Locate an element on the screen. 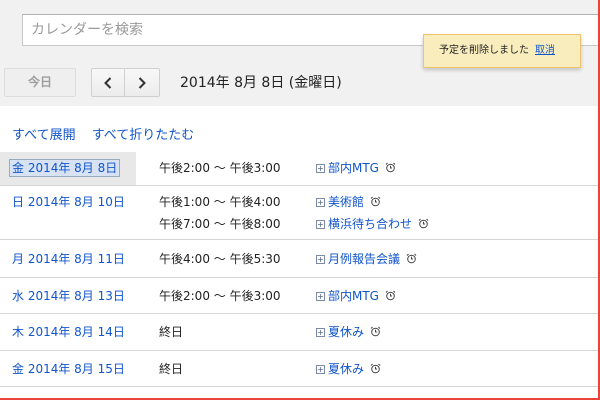 The image size is (600, 400). agenda-row: 月 2014年 8月 11日 午後4:00 ～ 午後5:30 + 月例報告会議 is located at coordinates (299, 259).